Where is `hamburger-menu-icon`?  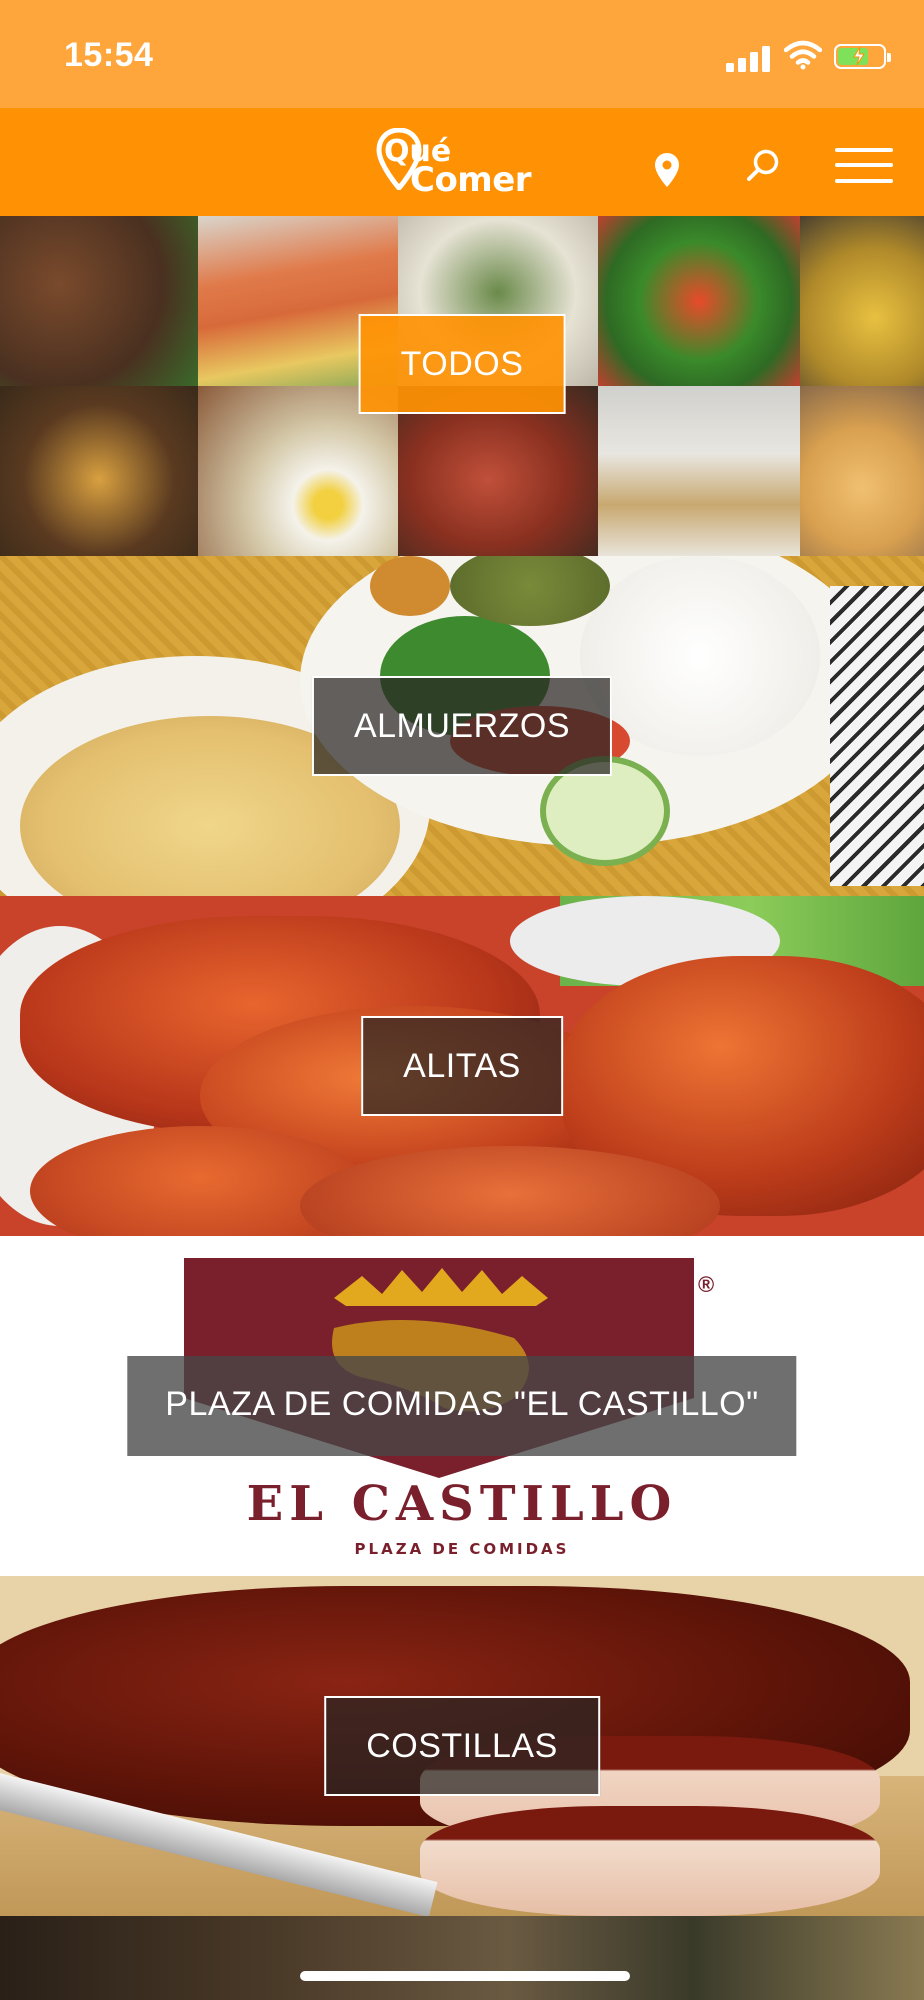 hamburger-menu-icon is located at coordinates (864, 166).